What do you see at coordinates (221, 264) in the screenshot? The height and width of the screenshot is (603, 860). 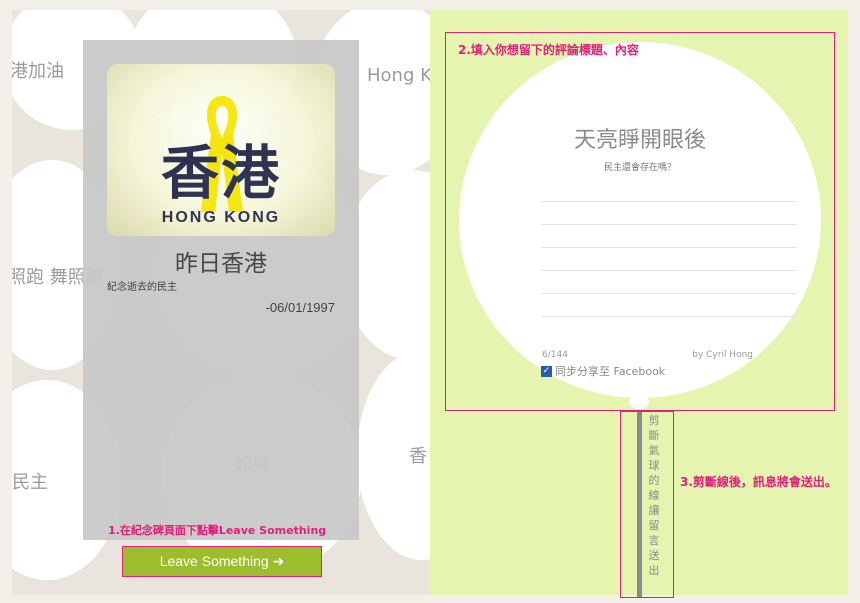 I see `memorial-title: 昨日香港` at bounding box center [221, 264].